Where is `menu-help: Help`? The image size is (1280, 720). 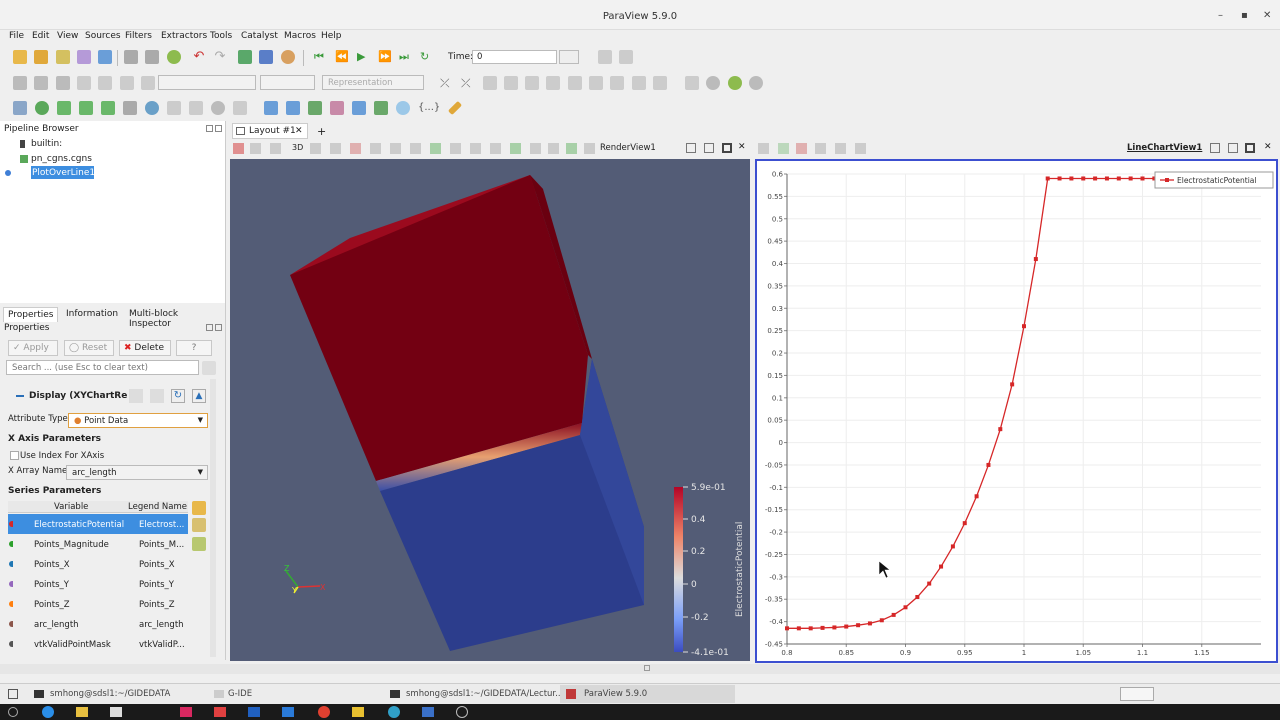 menu-help: Help is located at coordinates (331, 36).